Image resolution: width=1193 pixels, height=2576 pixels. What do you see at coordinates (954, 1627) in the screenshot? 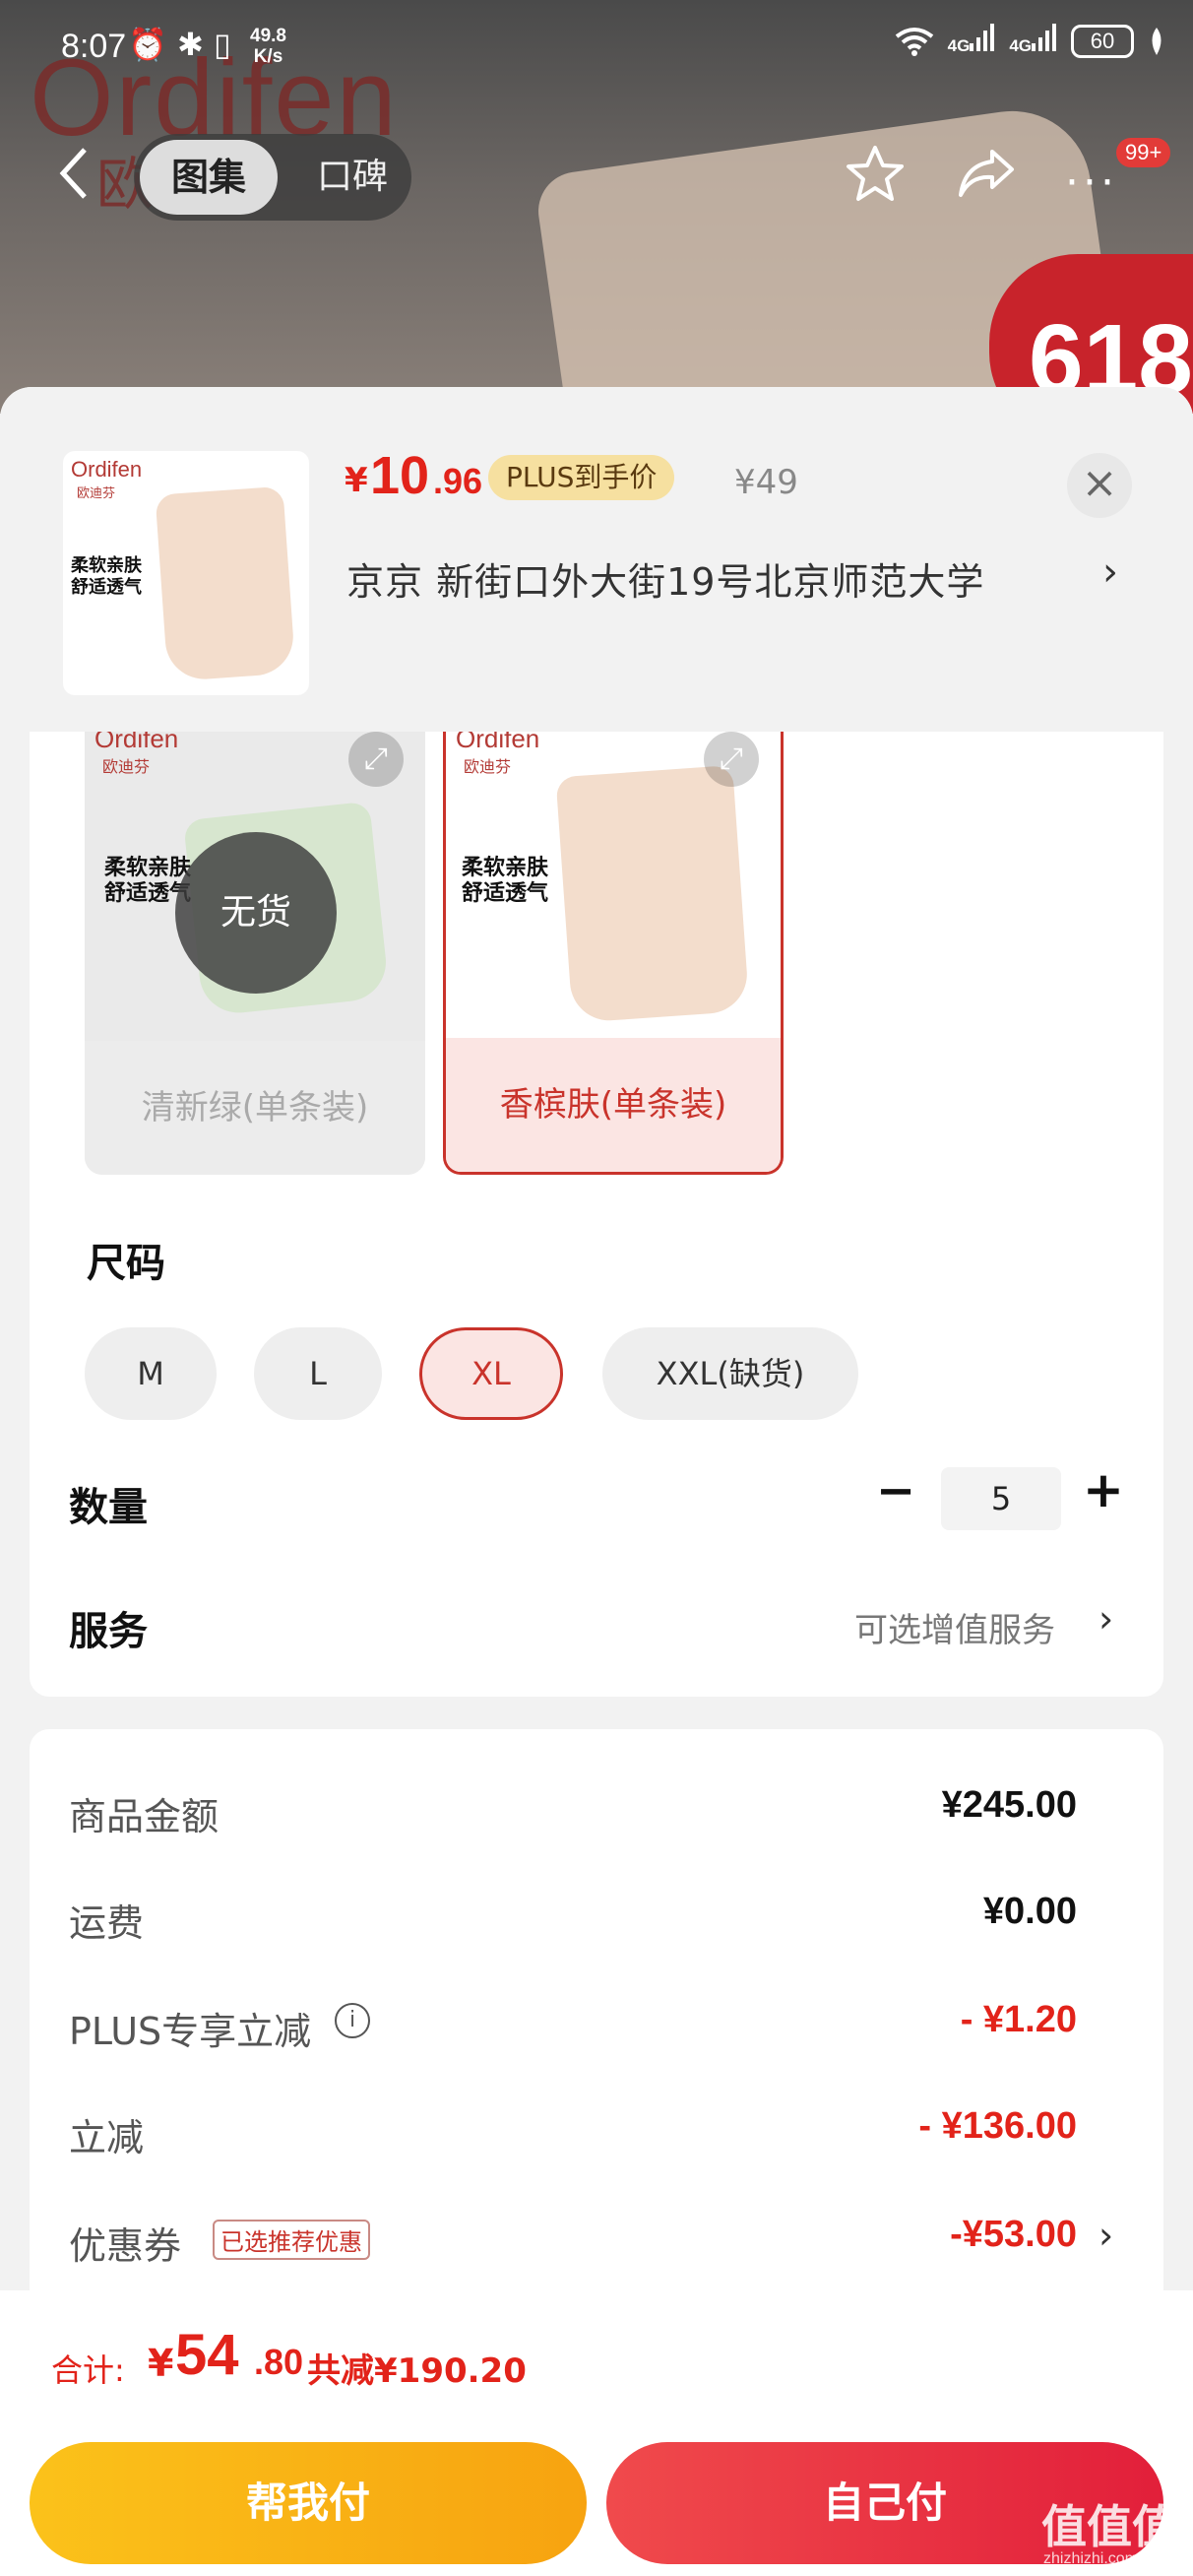
I see `service-value: 可选增值服务` at bounding box center [954, 1627].